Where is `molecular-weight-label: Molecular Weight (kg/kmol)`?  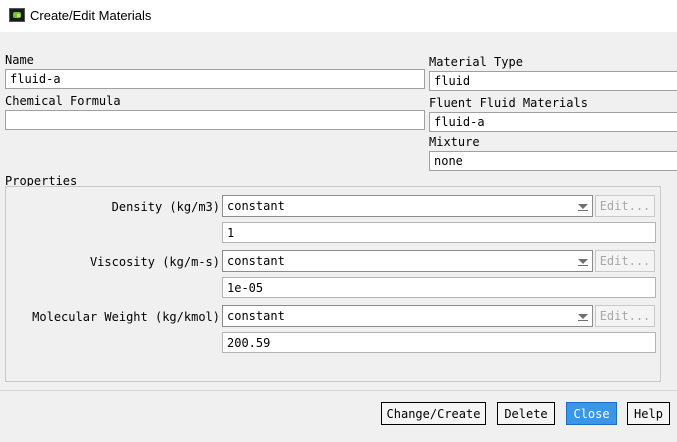 molecular-weight-label: Molecular Weight (kg/kmol) is located at coordinates (126, 317).